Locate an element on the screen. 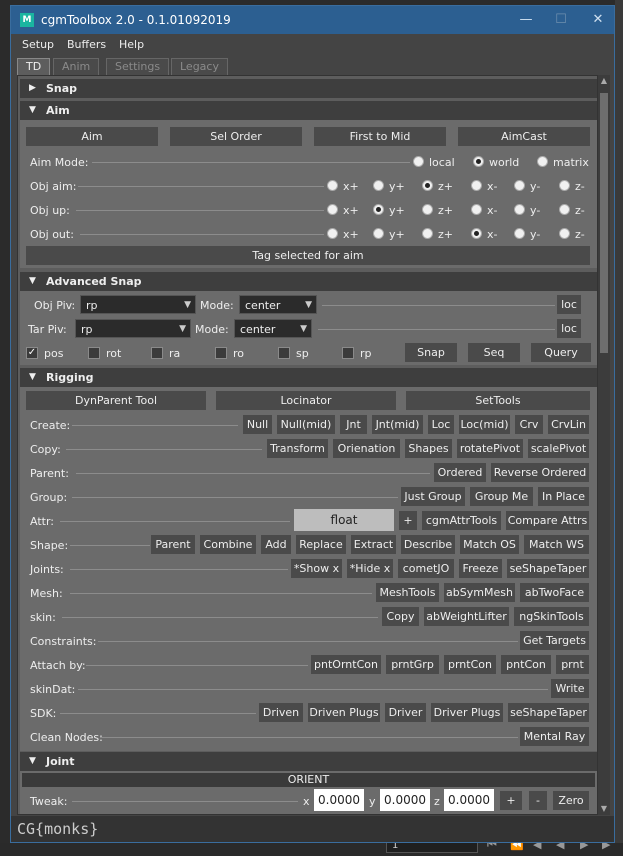 The height and width of the screenshot is (856, 623). abtwoface-button: abTwoFace is located at coordinates (554, 592).